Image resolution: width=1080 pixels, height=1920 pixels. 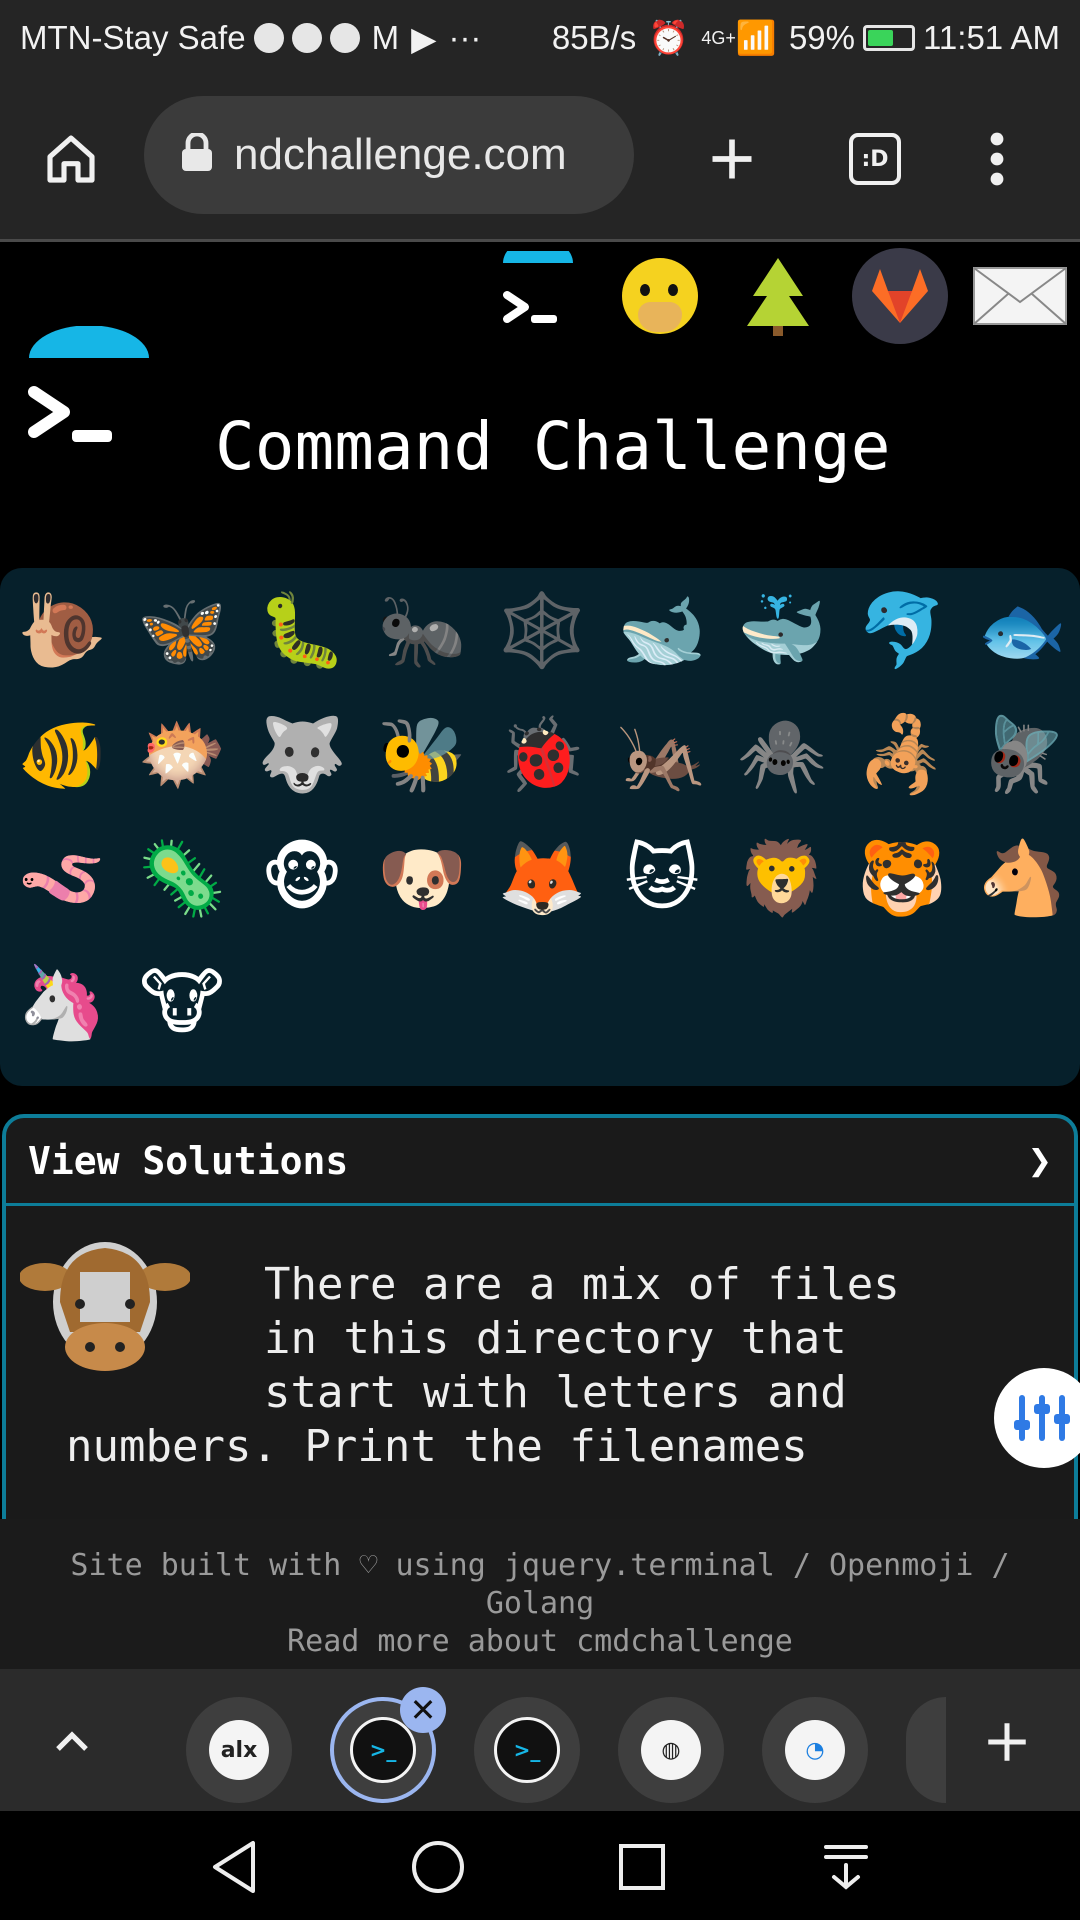 I want to click on challenge-animal-icon: 🦁, so click(x=782, y=878).